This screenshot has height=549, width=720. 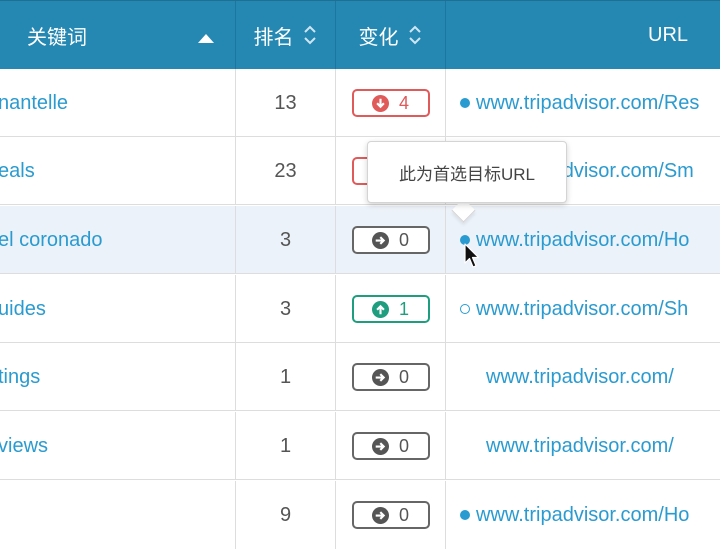 I want to click on column-header-url: URL, so click(x=583, y=35).